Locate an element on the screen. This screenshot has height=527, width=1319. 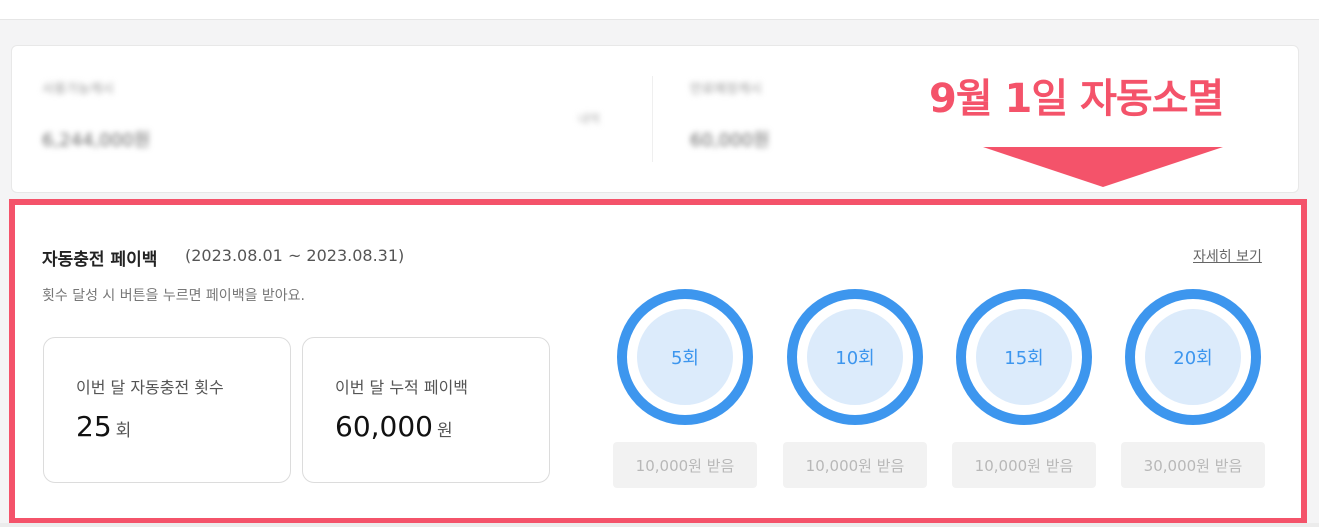
balance-right-amount: 60,000원 is located at coordinates (730, 140).